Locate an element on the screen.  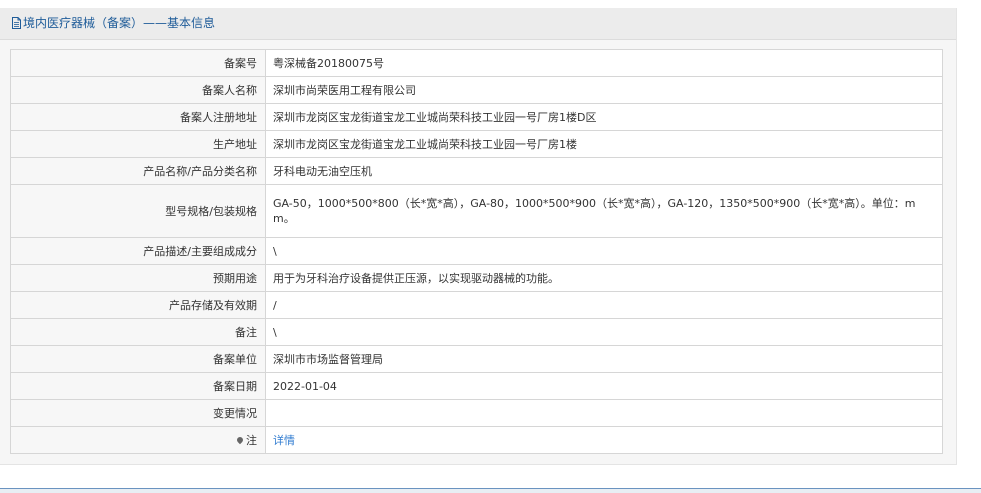
row-value: 详情 is located at coordinates (604, 440).